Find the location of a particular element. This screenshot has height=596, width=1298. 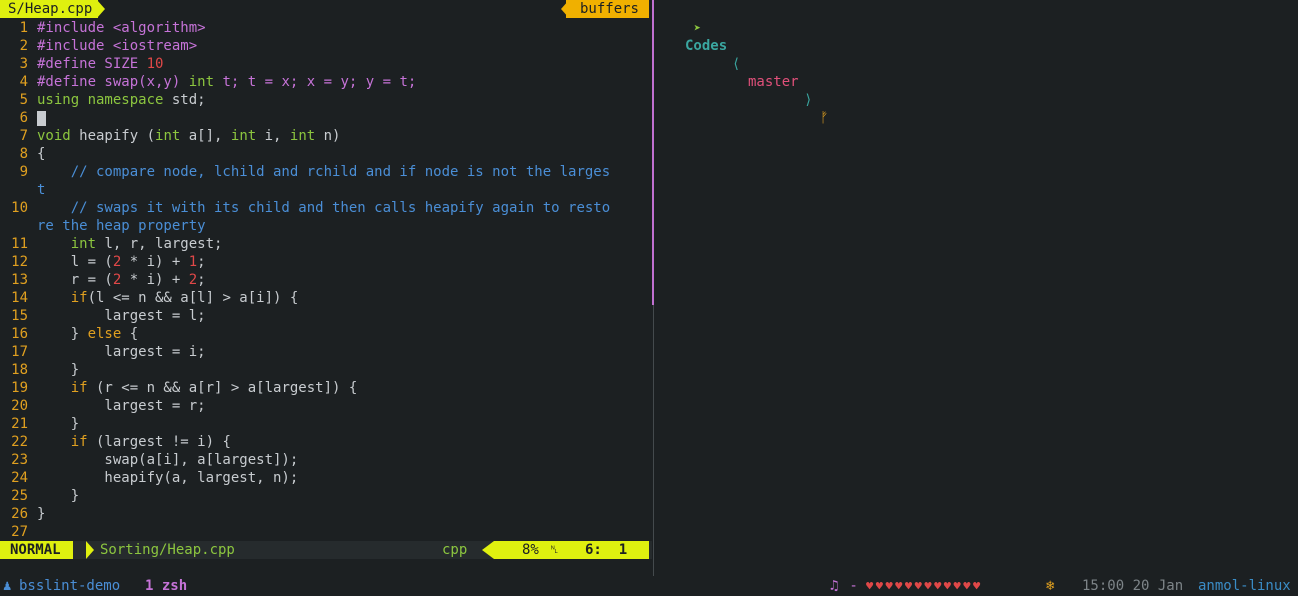

clock-date: 15:00 20 Jan is located at coordinates (1133, 586).